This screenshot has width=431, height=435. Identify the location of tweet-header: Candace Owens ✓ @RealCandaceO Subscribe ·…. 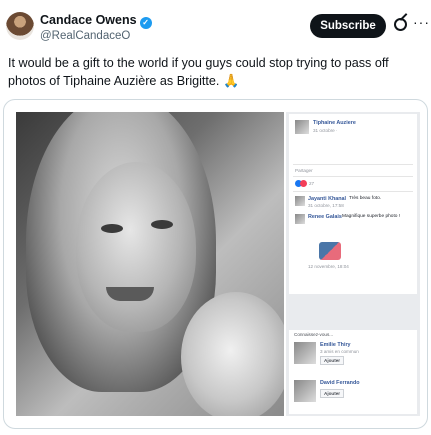
(215, 25).